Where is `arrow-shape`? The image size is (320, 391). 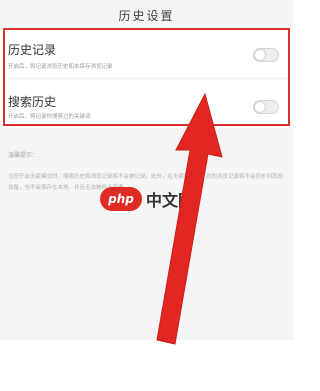
arrow-shape is located at coordinates (189, 218).